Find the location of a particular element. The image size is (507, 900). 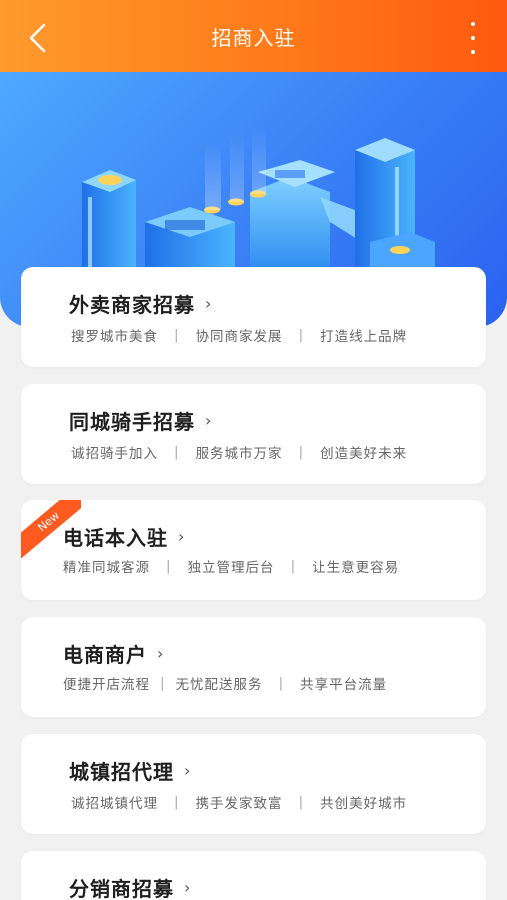

card-title: 同城骑手招募 › is located at coordinates (141, 422).